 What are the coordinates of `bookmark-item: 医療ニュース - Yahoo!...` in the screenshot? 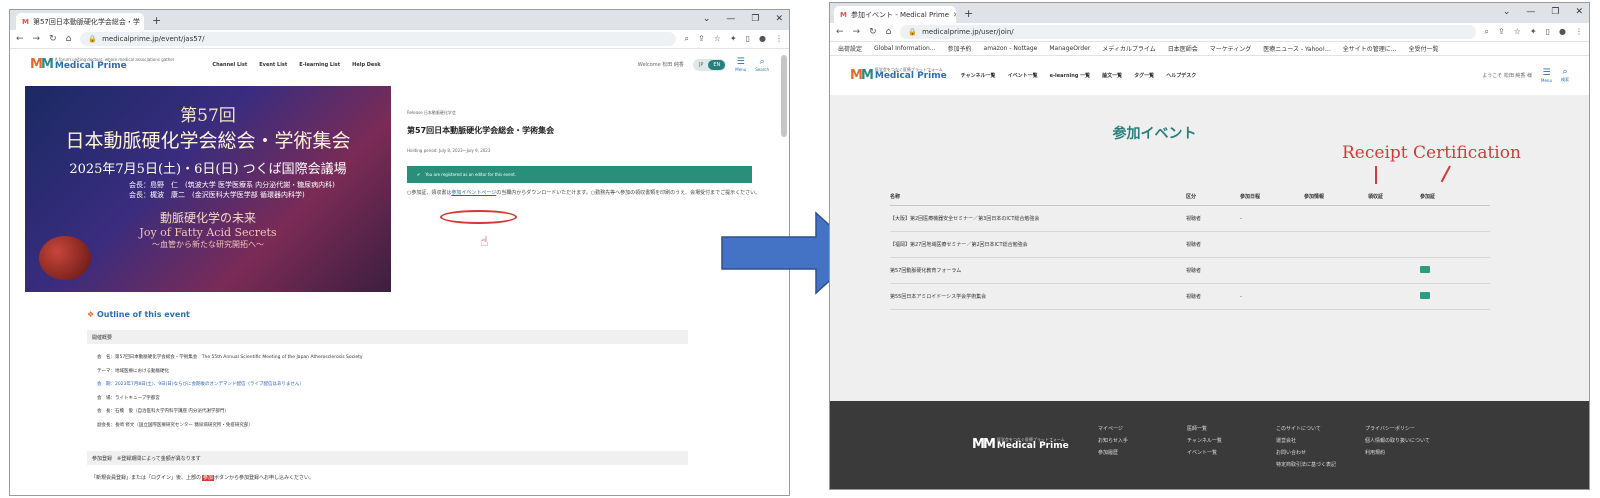 It's located at (1296, 48).